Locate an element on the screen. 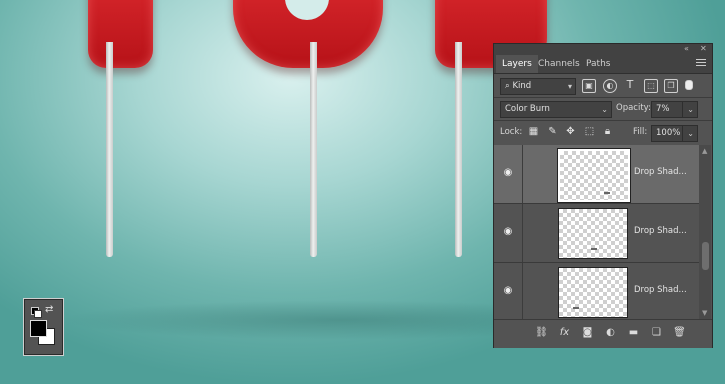 This screenshot has height=384, width=725. fill-value: 100% is located at coordinates (668, 133).